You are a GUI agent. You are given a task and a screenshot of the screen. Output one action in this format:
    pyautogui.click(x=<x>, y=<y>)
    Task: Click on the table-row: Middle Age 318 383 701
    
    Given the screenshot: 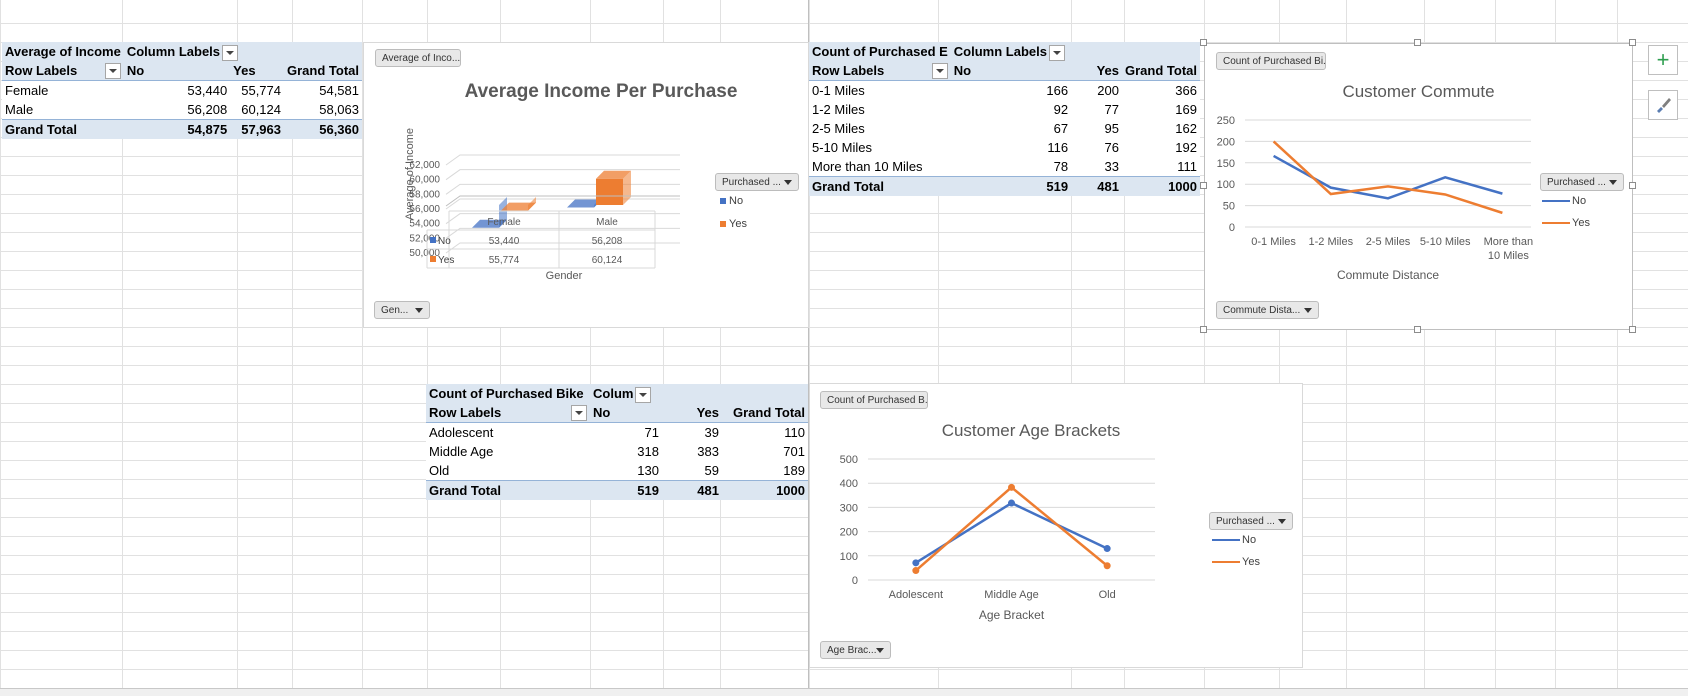 What is the action you would take?
    pyautogui.click(x=617, y=451)
    